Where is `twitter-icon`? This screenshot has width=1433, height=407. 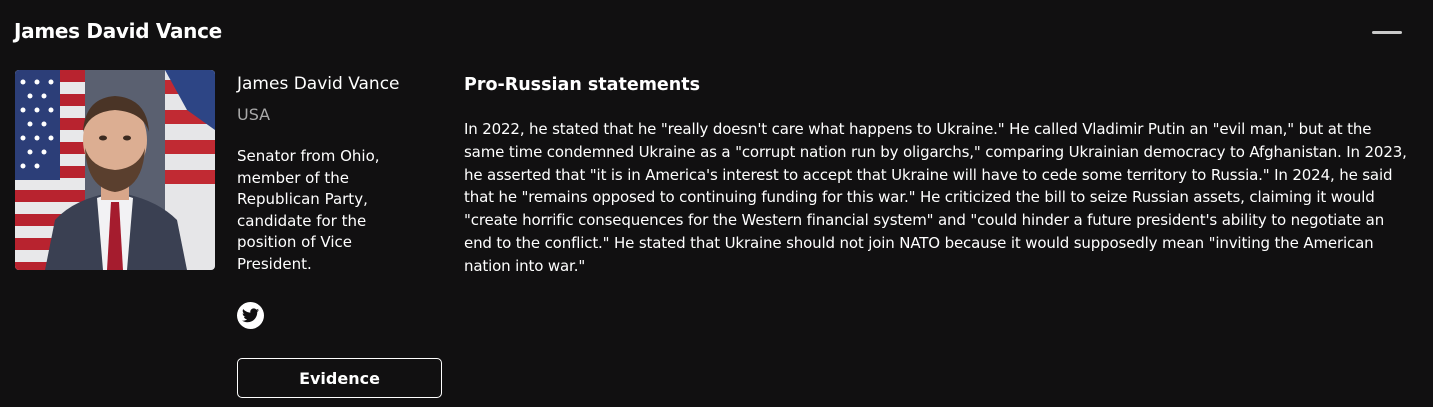 twitter-icon is located at coordinates (250, 315).